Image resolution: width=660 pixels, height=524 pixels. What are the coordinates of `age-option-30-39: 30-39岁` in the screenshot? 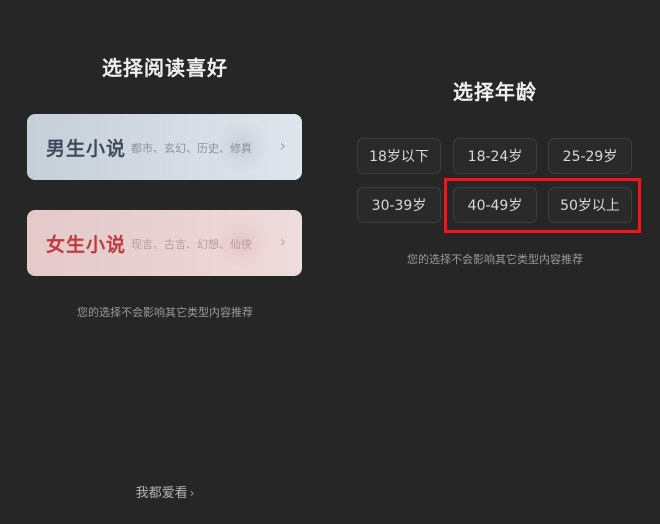 It's located at (399, 205).